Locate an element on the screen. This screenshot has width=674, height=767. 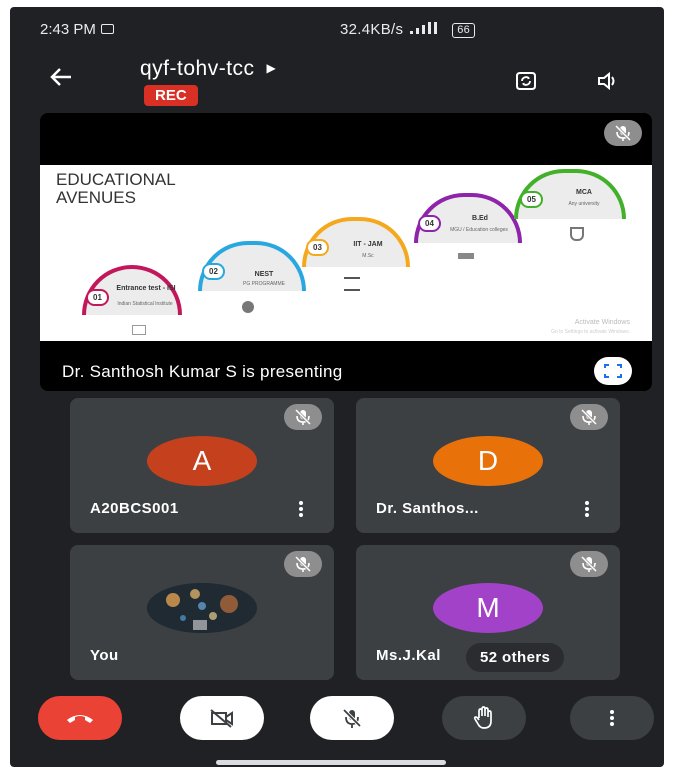
more-vert-icon is located at coordinates (612, 718).